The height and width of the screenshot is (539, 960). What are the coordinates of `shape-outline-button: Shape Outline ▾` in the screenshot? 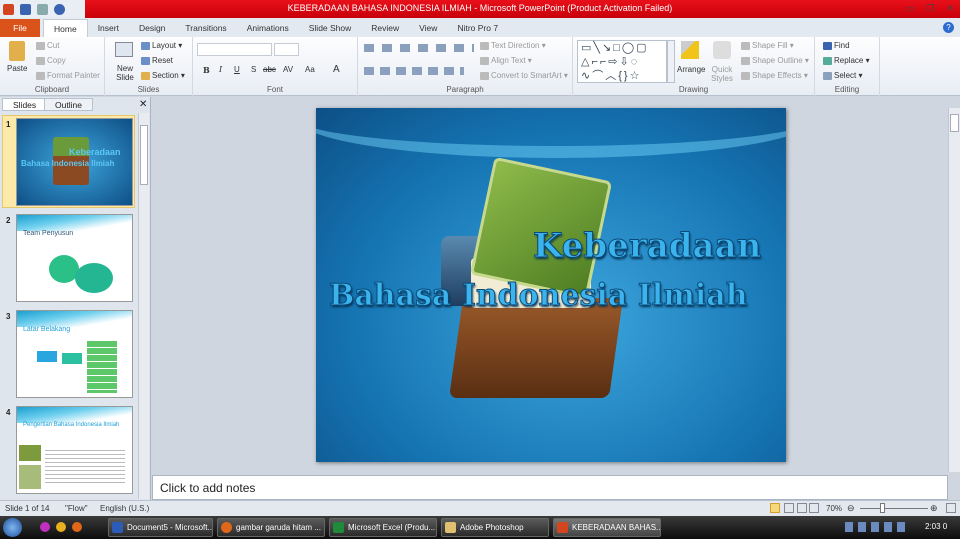 It's located at (775, 60).